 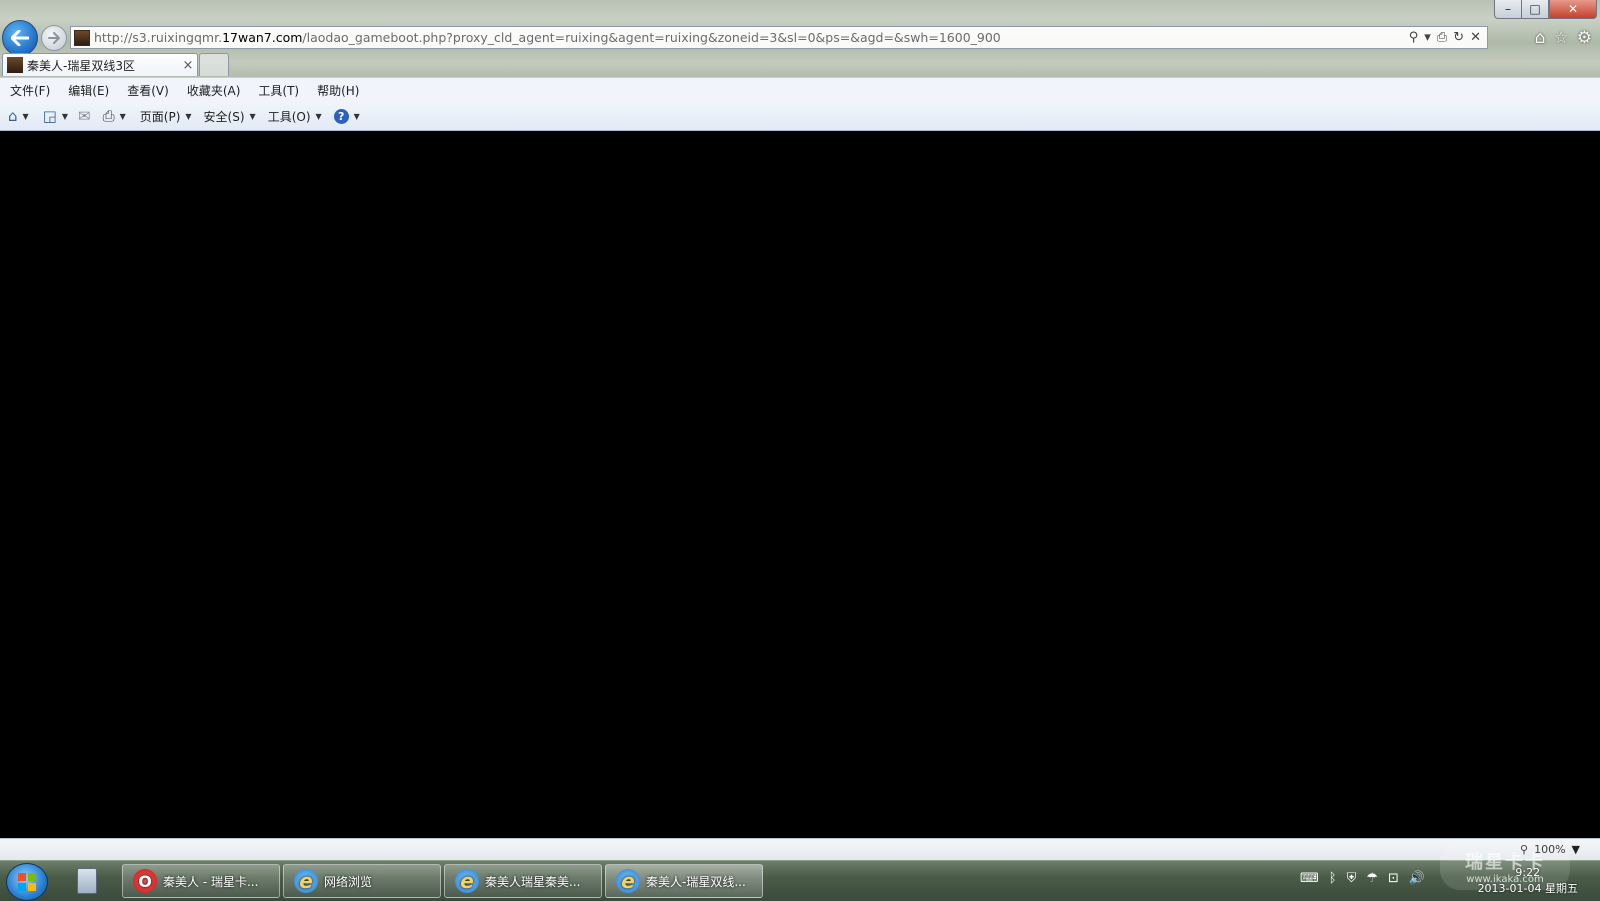 What do you see at coordinates (1505, 879) in the screenshot?
I see `watermark-site: www.ikaka.com` at bounding box center [1505, 879].